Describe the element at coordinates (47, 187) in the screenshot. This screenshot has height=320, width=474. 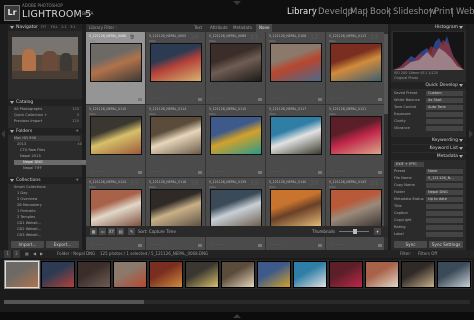
I see `collection-item: Smart Collections` at that location.